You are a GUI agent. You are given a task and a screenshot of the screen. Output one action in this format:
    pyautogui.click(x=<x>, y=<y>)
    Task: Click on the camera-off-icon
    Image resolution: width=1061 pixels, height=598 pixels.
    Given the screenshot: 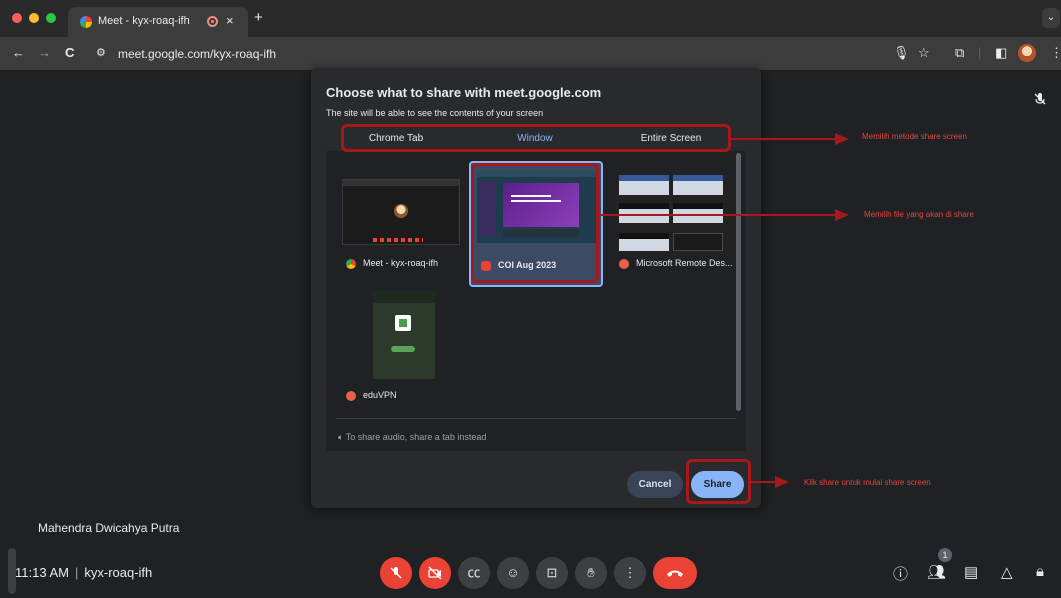 What is the action you would take?
    pyautogui.click(x=435, y=573)
    